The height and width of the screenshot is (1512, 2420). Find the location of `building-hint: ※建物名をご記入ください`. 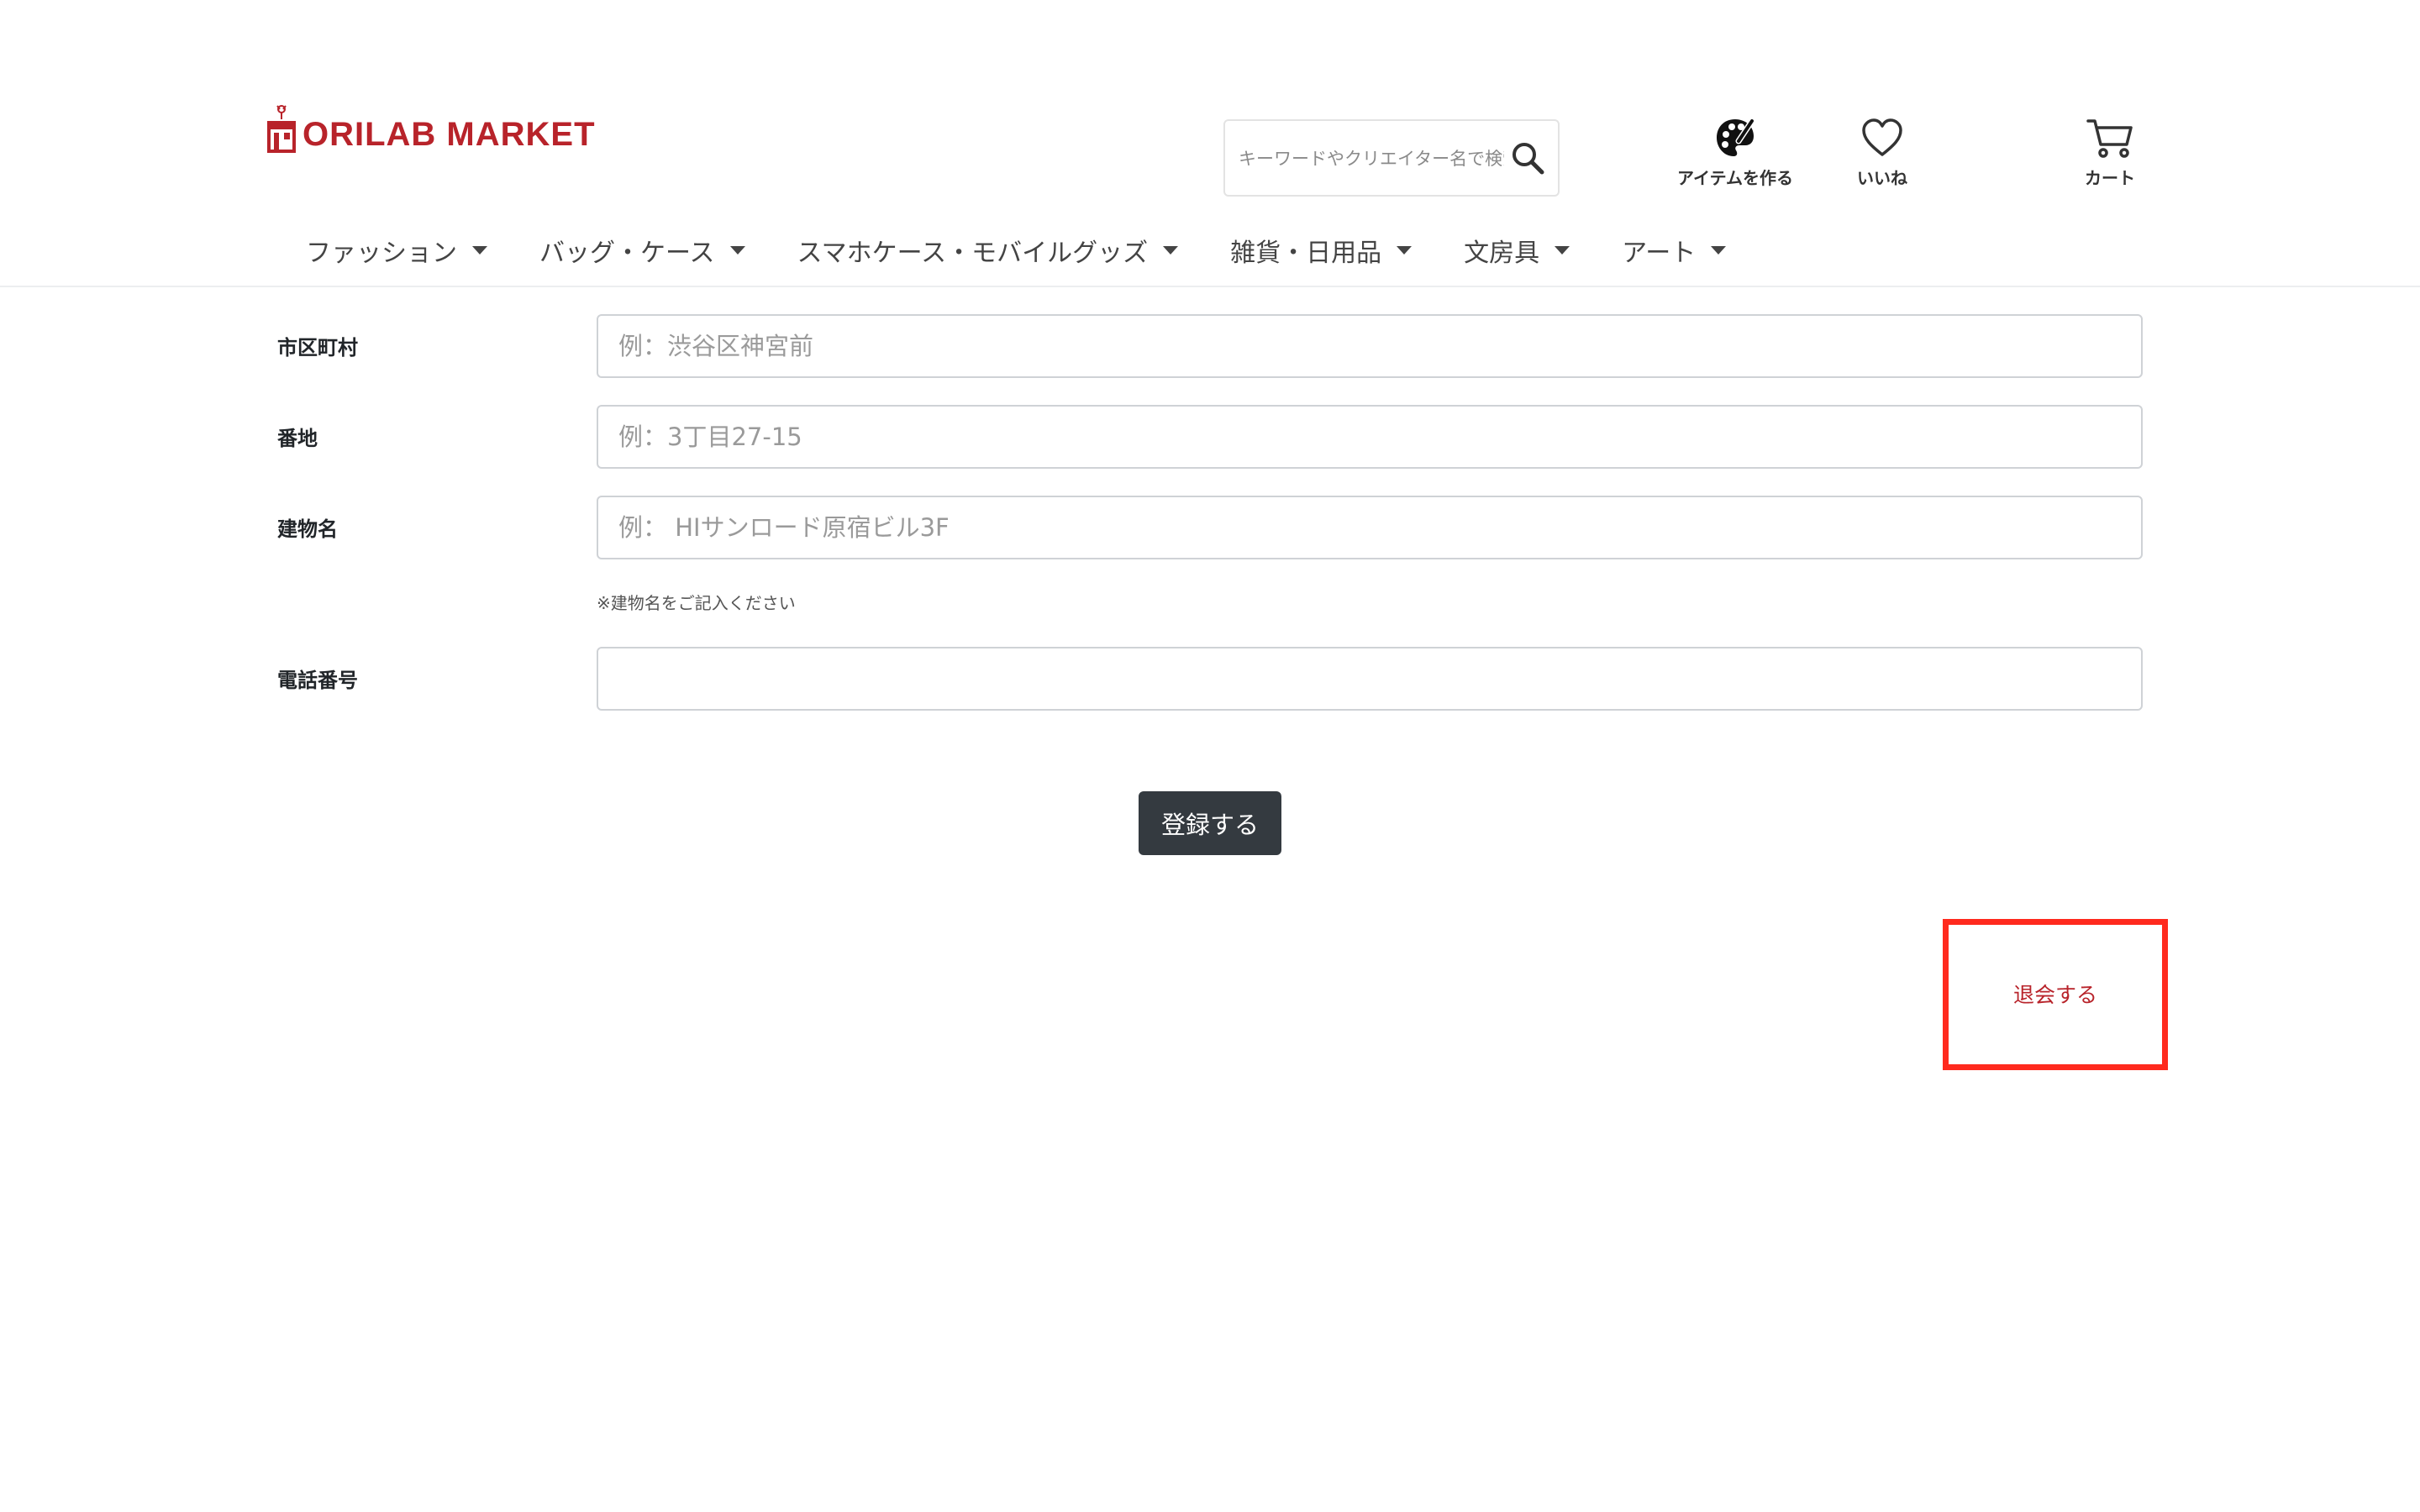

building-hint: ※建物名をご記入ください is located at coordinates (696, 603).